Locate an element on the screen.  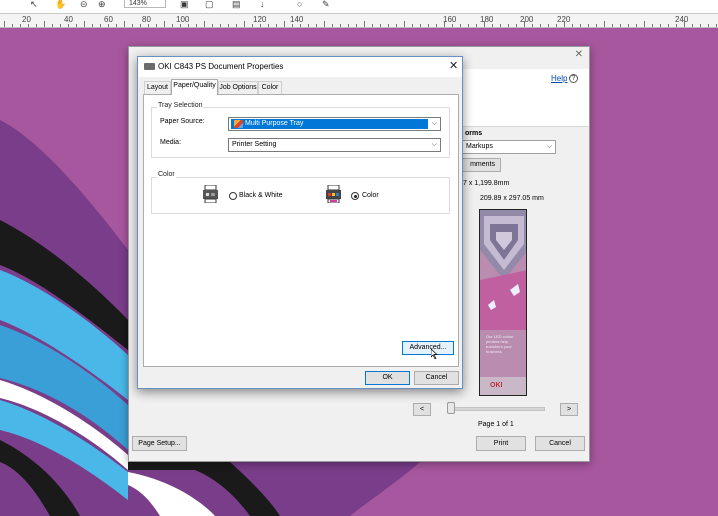
hand-icon: ✋ is located at coordinates (60, 4).